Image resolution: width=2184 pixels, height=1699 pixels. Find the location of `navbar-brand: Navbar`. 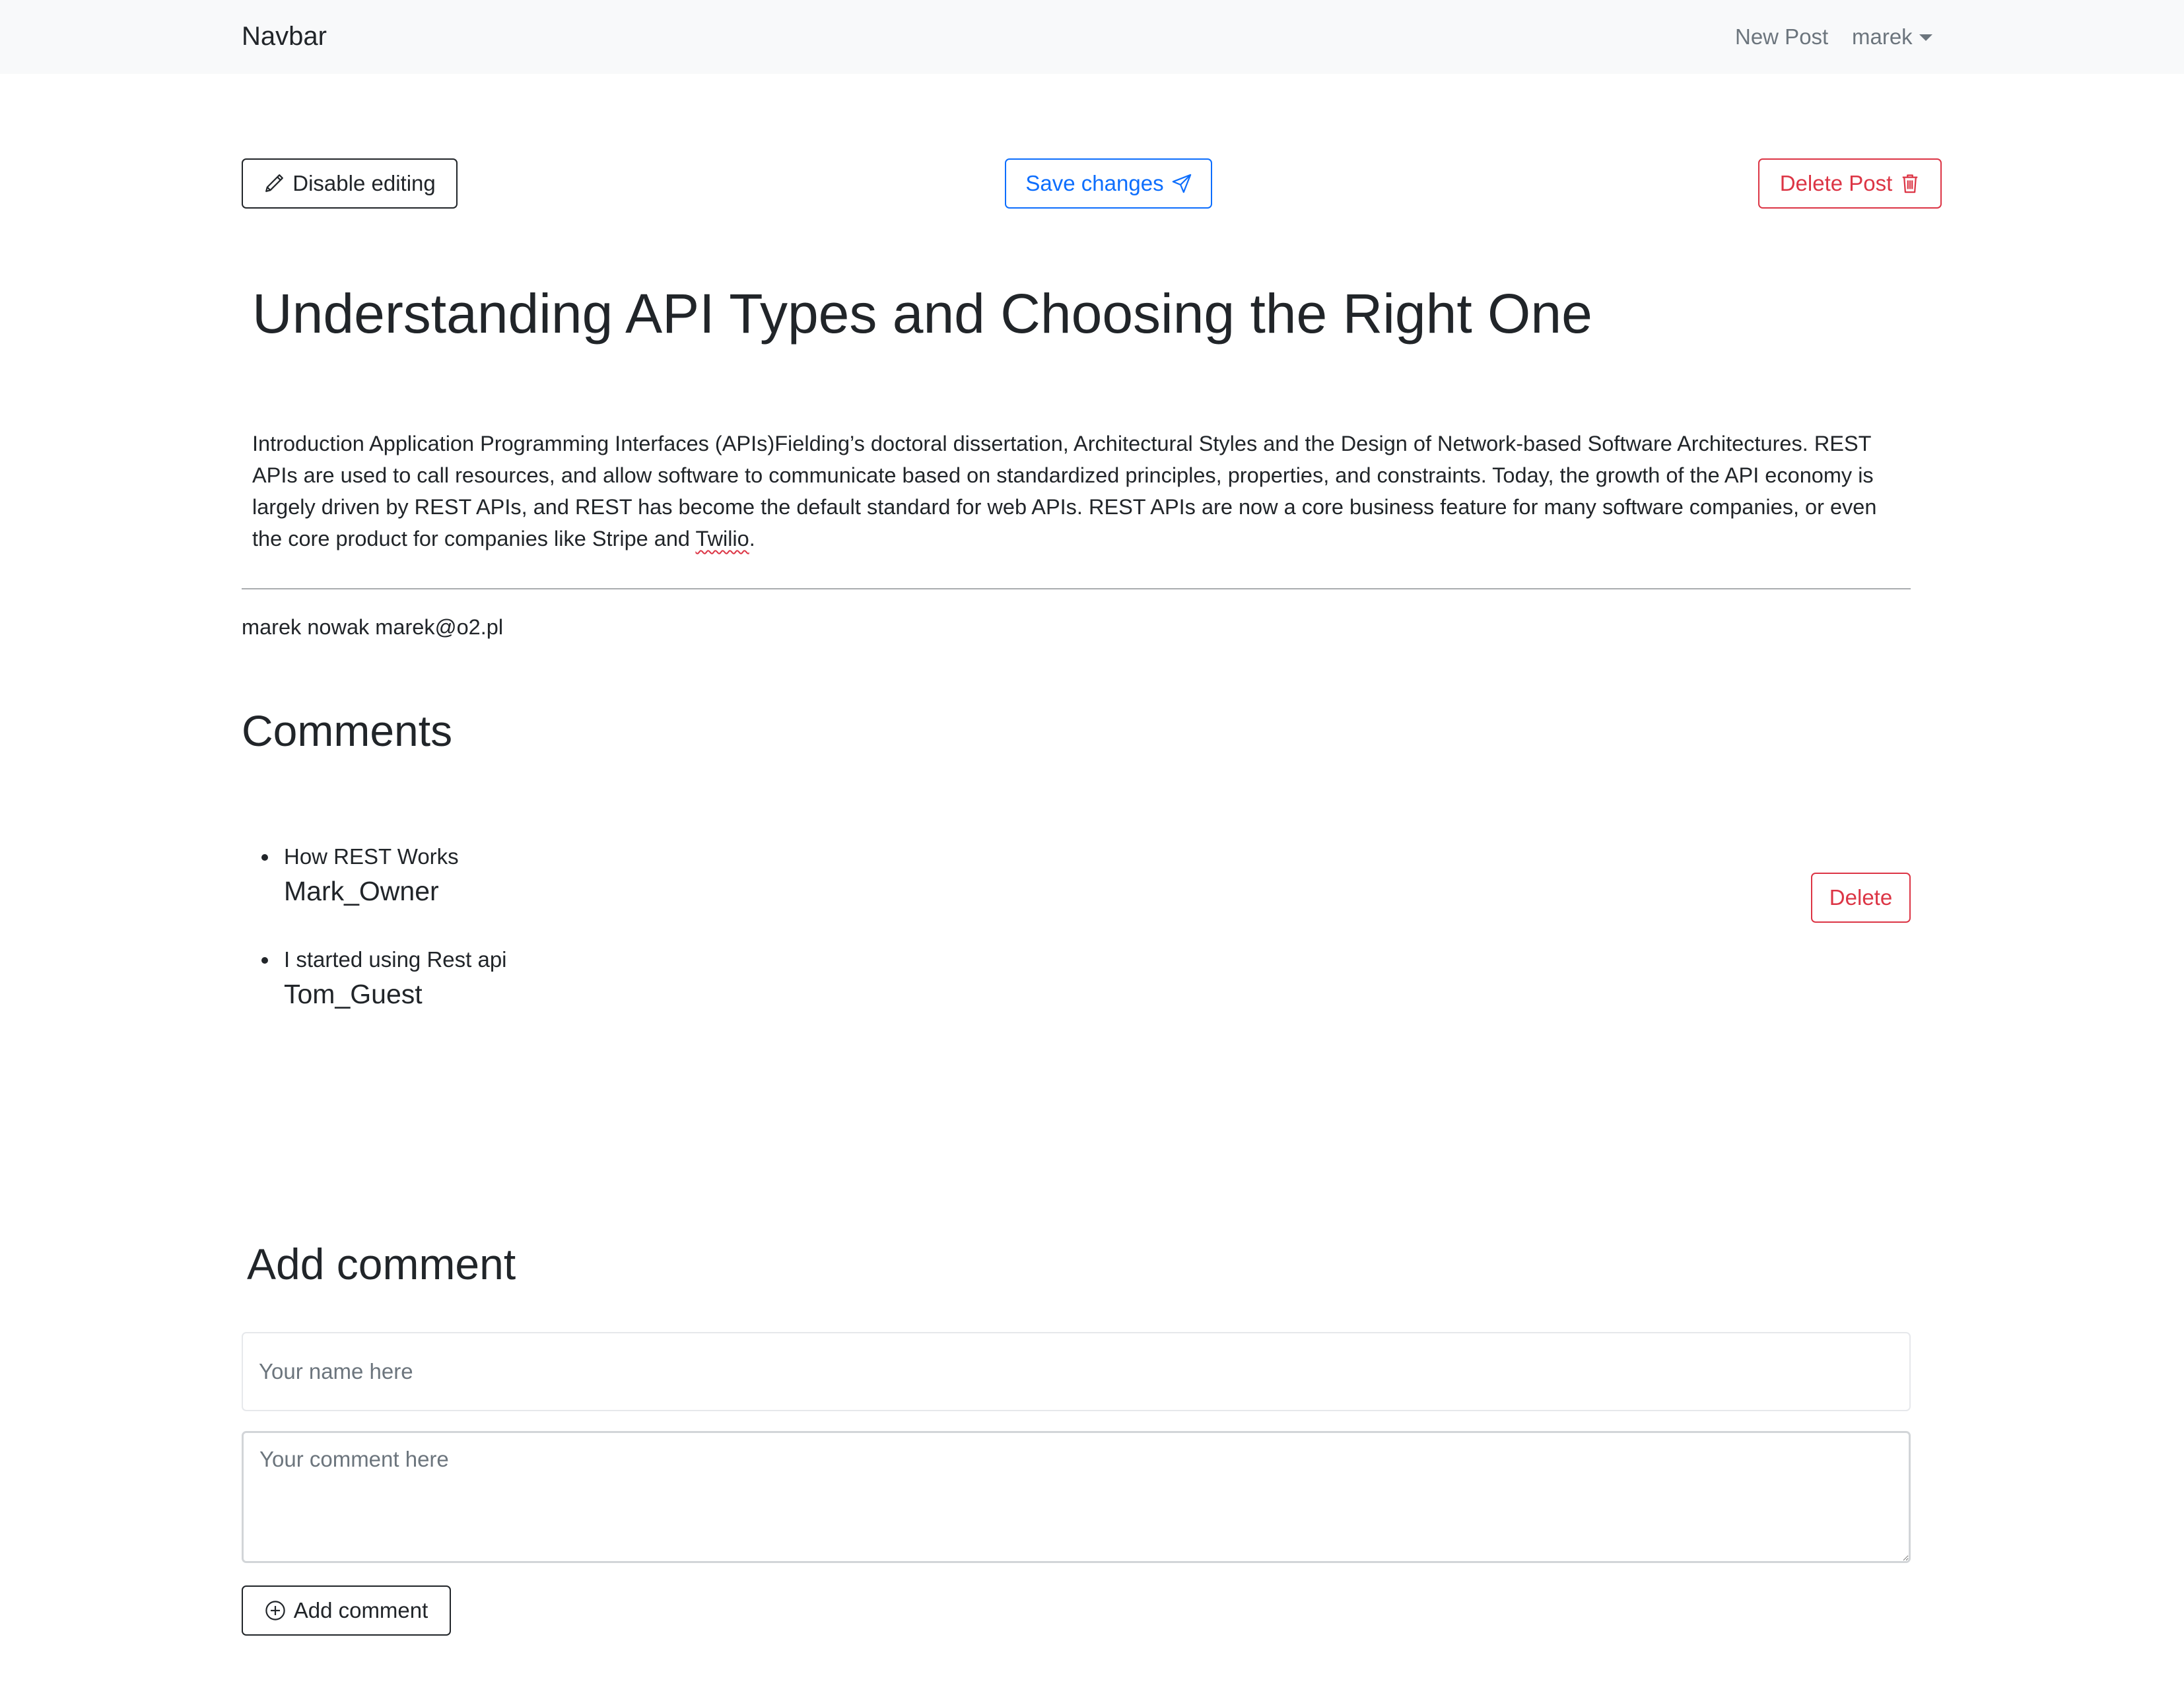

navbar-brand: Navbar is located at coordinates (284, 36).